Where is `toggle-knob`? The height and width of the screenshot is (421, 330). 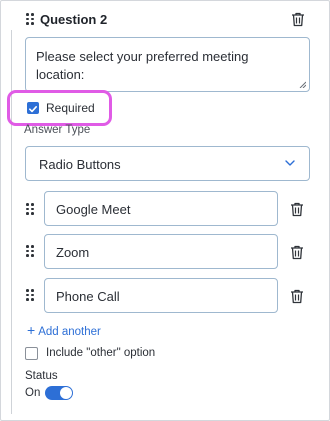
toggle-knob is located at coordinates (66, 393).